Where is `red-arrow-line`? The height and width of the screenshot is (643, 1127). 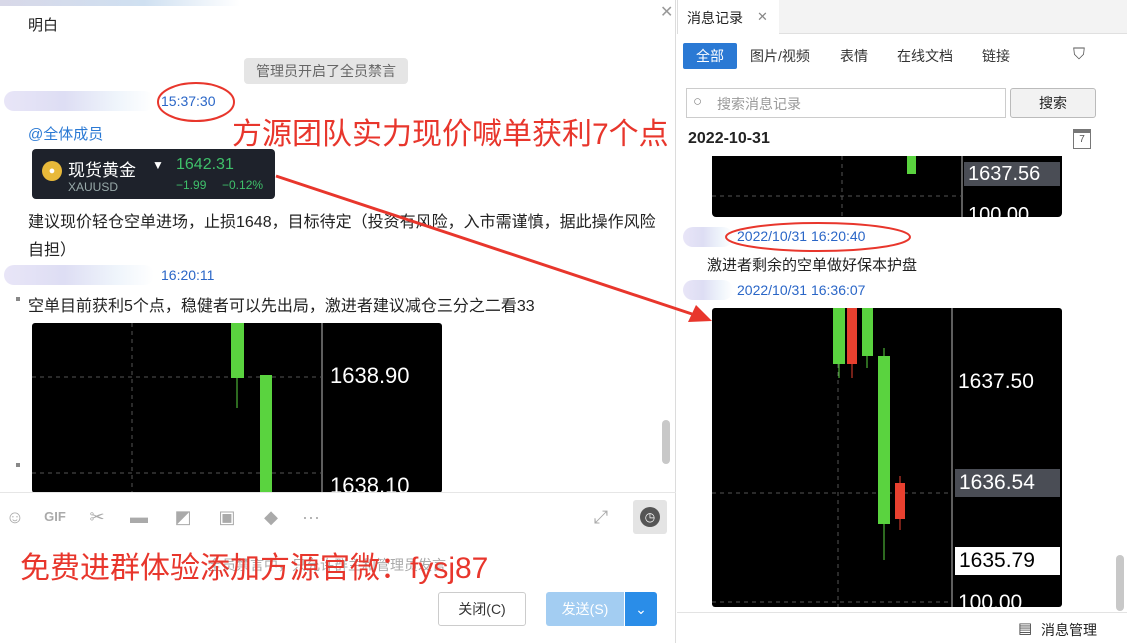 red-arrow-line is located at coordinates (484, 245).